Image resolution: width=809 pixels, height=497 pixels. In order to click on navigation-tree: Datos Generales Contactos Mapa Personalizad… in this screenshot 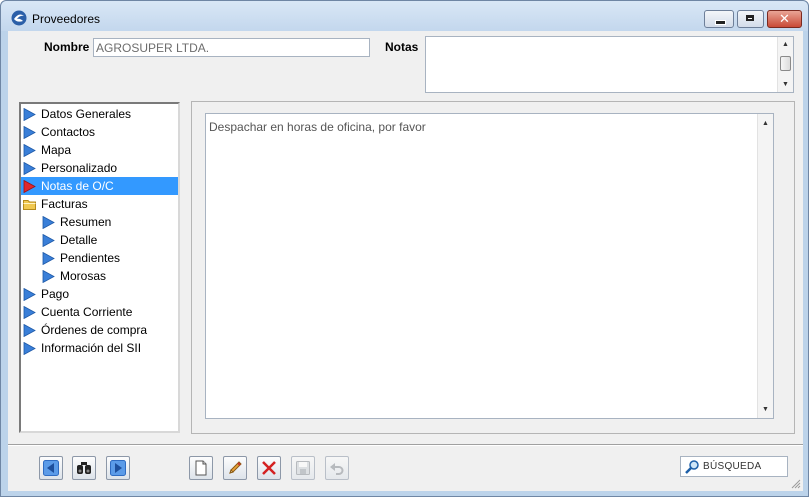, I will do `click(99, 267)`.